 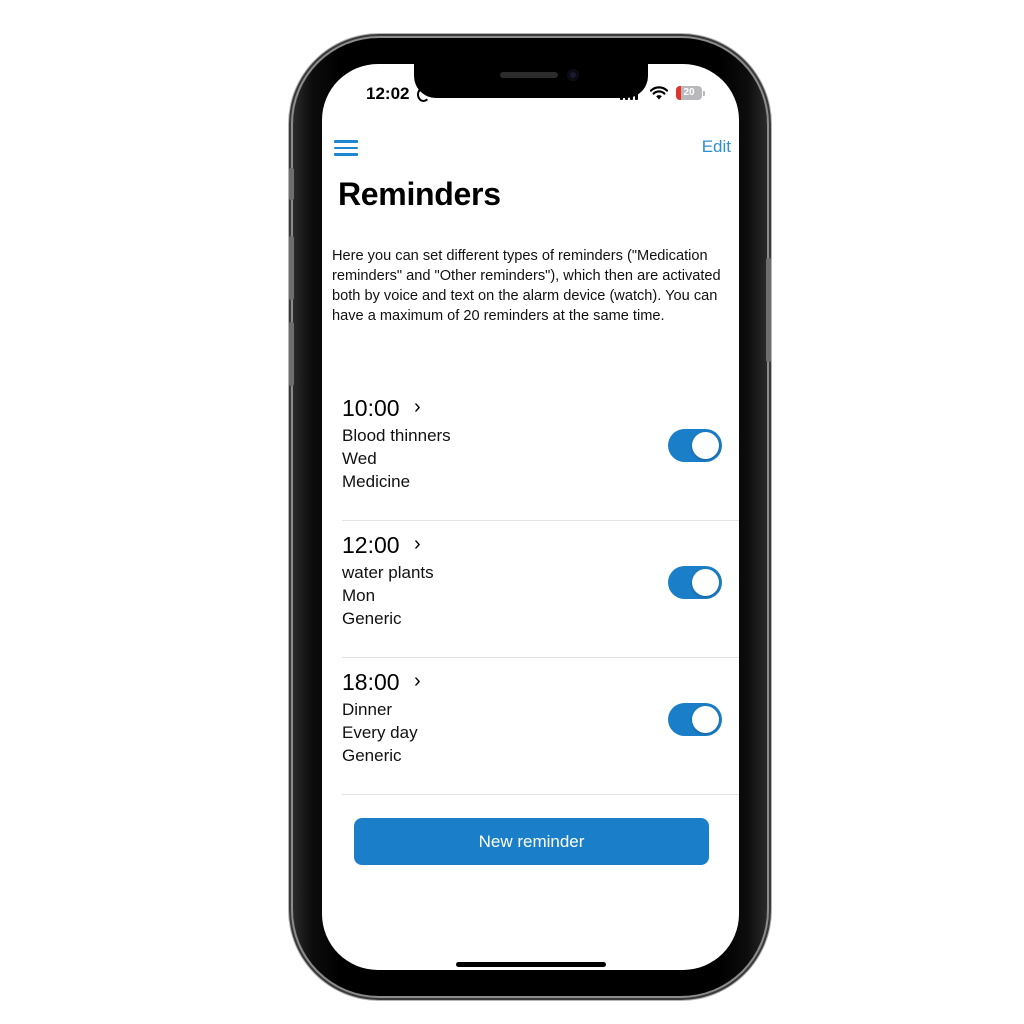 What do you see at coordinates (573, 75) in the screenshot?
I see `front-camera` at bounding box center [573, 75].